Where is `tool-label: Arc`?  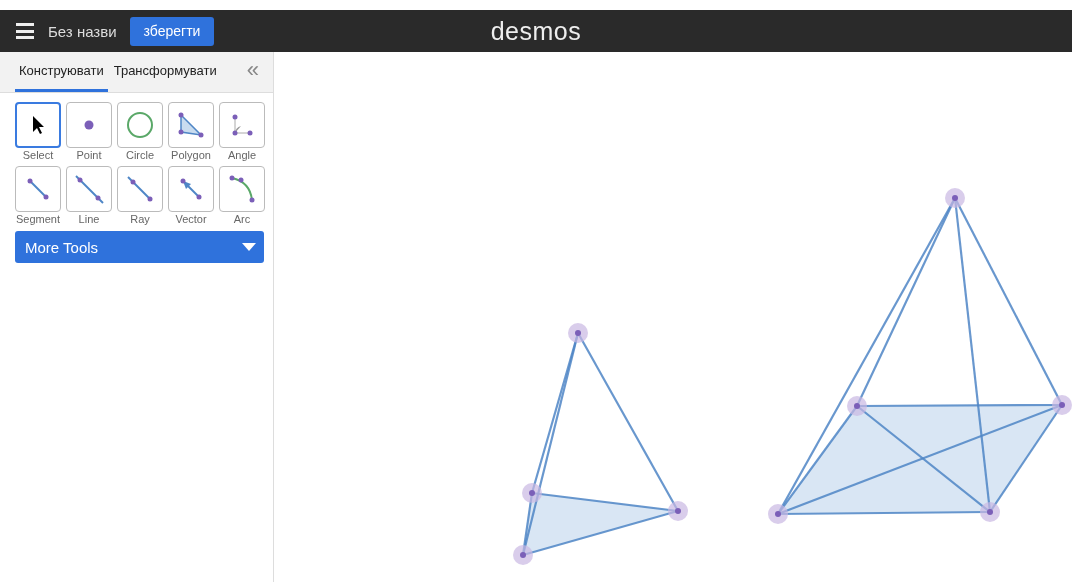
tool-label: Arc is located at coordinates (242, 219).